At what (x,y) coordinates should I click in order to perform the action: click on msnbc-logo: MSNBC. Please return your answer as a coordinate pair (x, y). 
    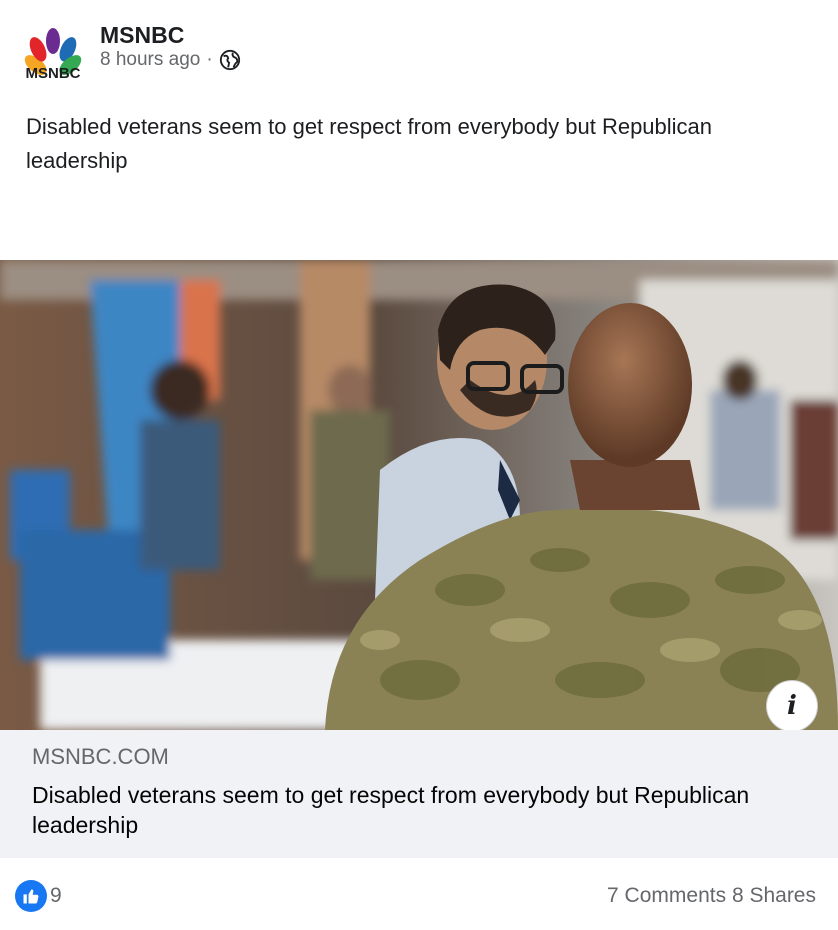
    Looking at the image, I should click on (53, 52).